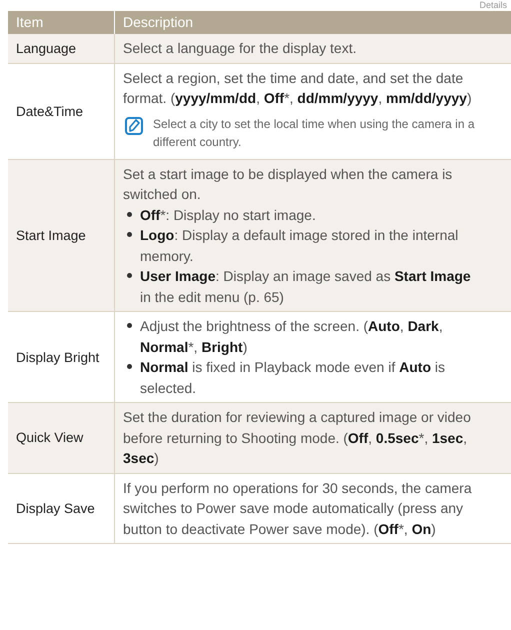  Describe the element at coordinates (313, 22) in the screenshot. I see `column-header: Description` at that location.